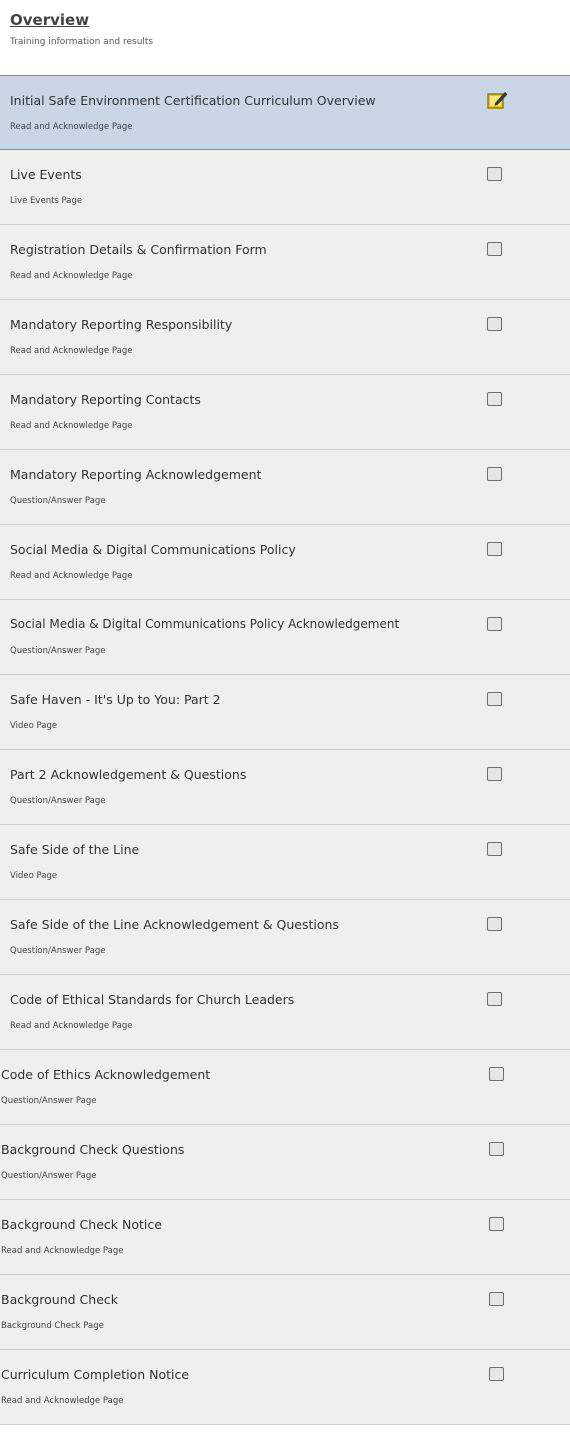 This screenshot has width=570, height=1435. What do you see at coordinates (138, 249) in the screenshot?
I see `item-title: Registration Details & Confirmation Form` at bounding box center [138, 249].